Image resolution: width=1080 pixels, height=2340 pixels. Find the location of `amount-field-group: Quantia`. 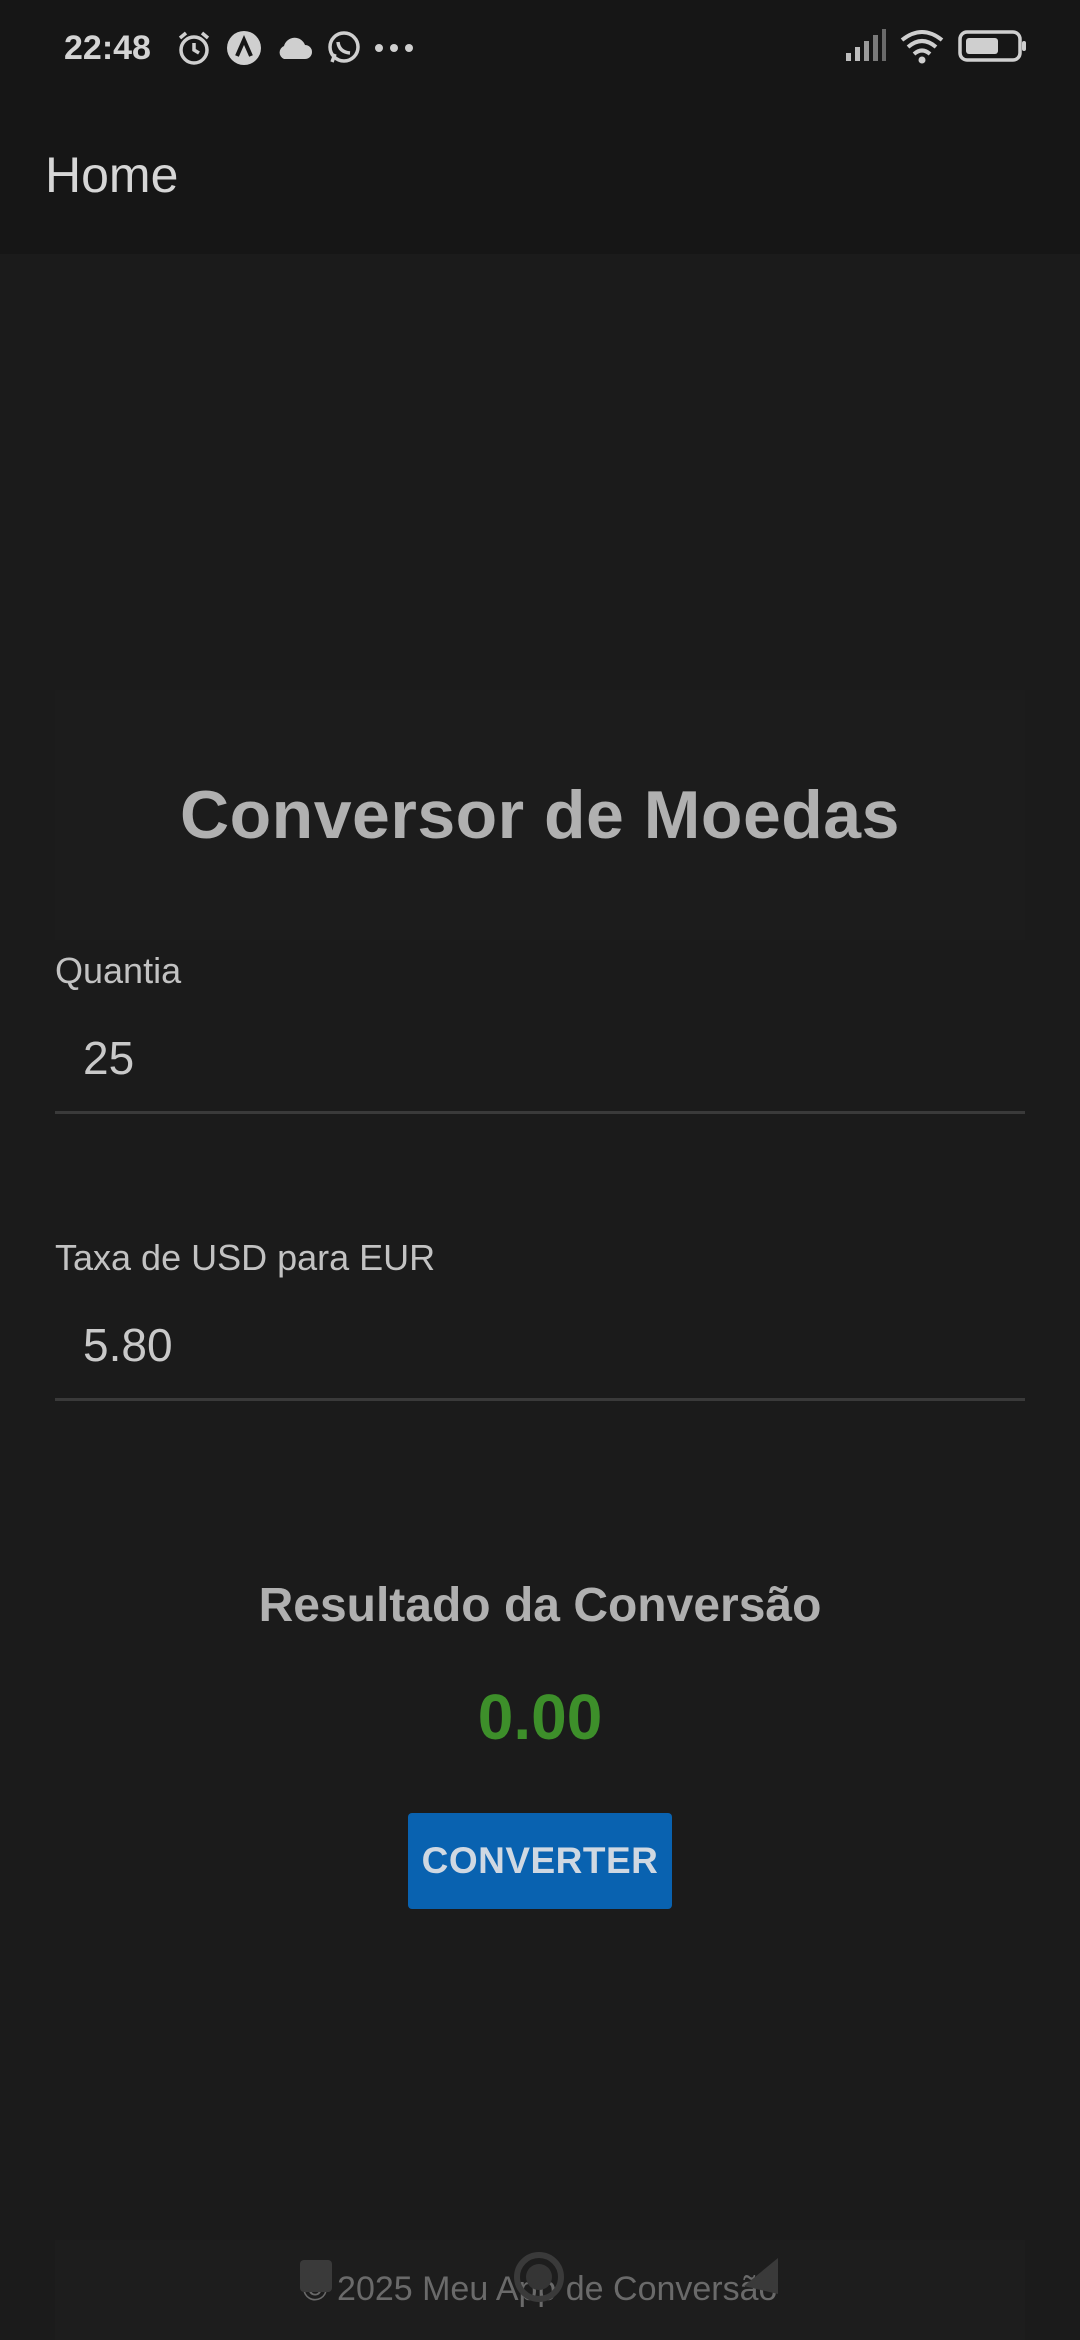

amount-field-group: Quantia is located at coordinates (540, 1032).